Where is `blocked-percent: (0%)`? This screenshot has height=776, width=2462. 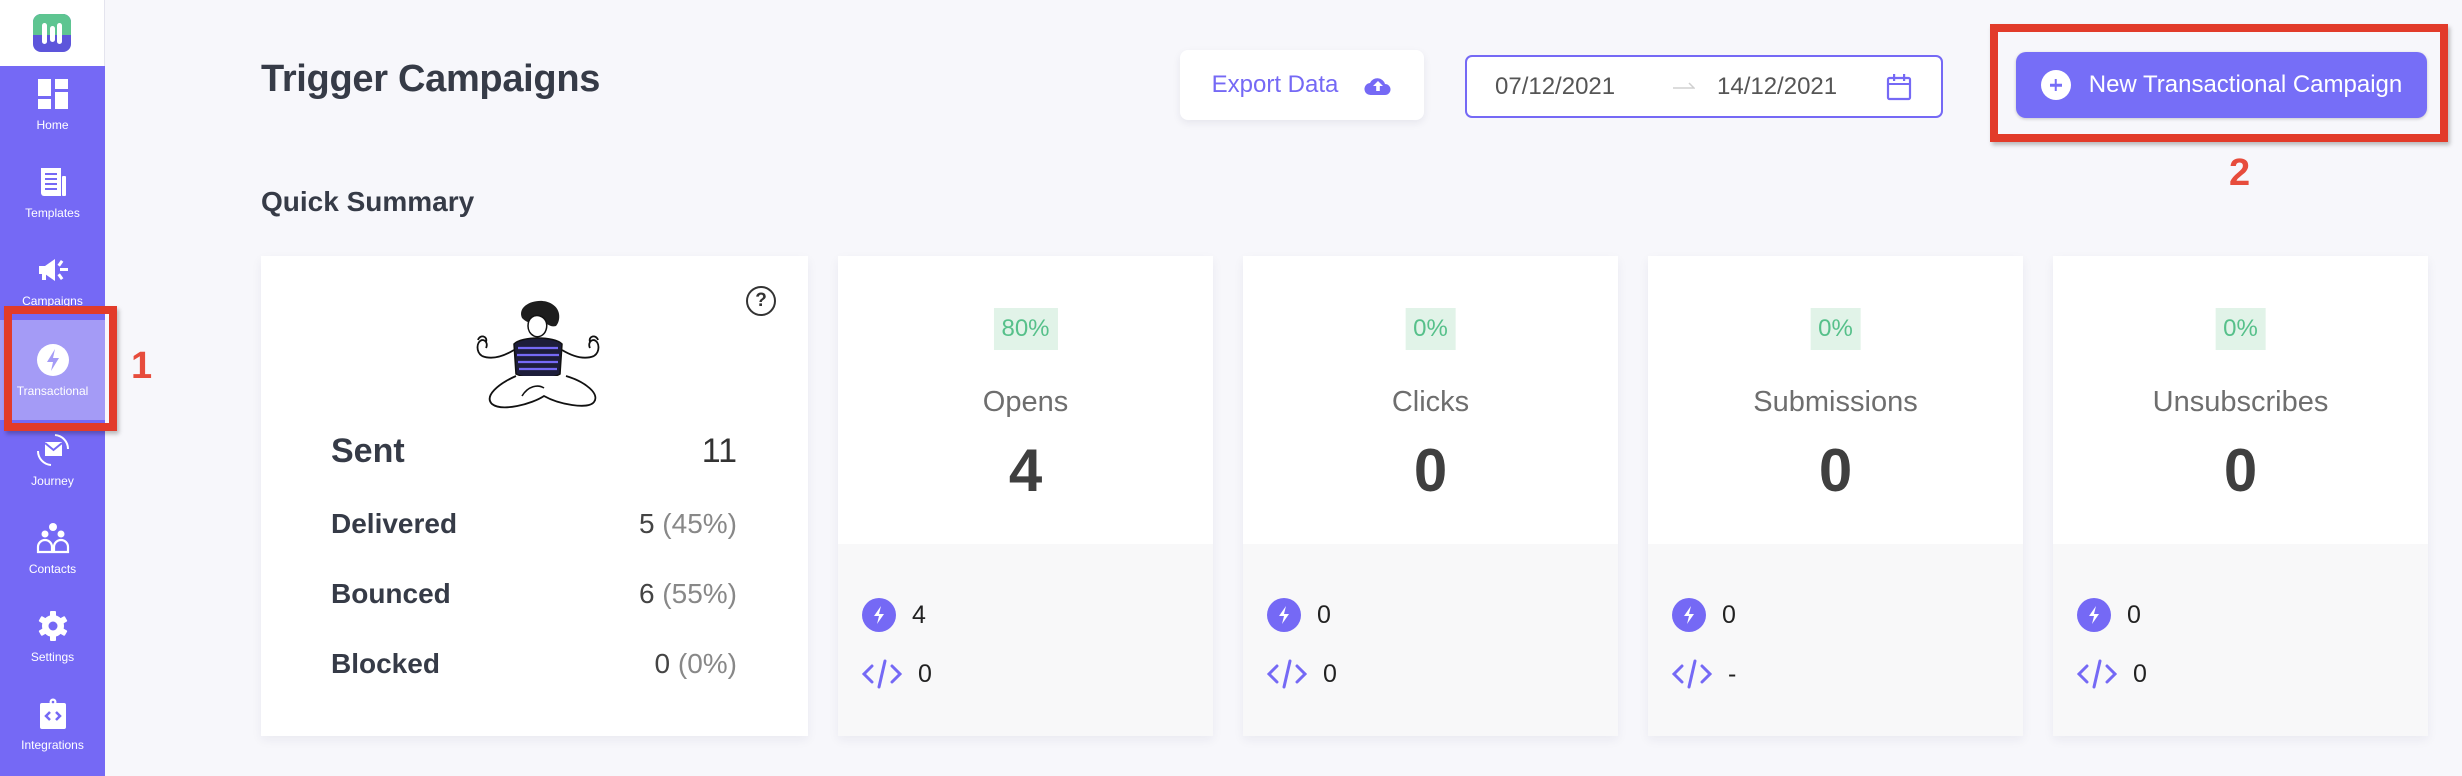
blocked-percent: (0%) is located at coordinates (707, 663).